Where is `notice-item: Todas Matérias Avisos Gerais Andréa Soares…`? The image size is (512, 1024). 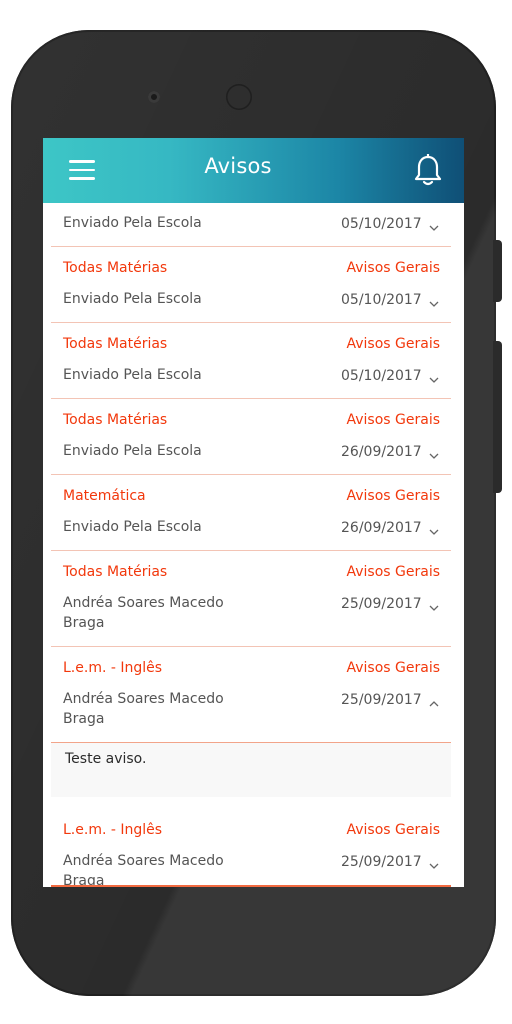 notice-item: Todas Matérias Avisos Gerais Andréa Soares… is located at coordinates (251, 599).